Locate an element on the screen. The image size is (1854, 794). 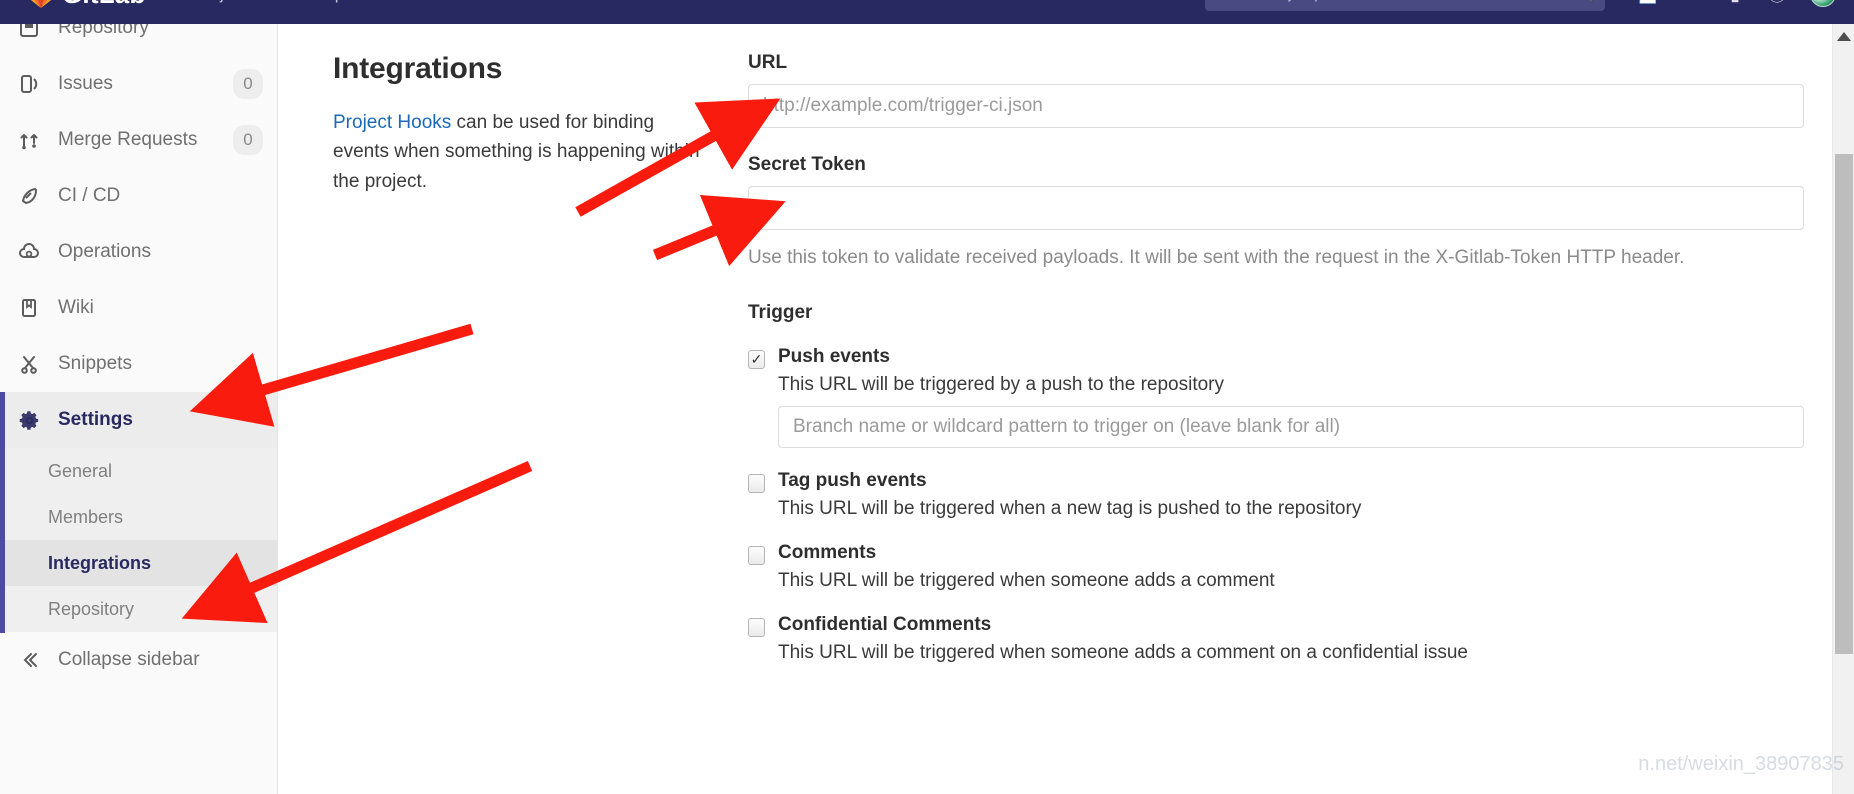
watermark: n.net/weixin_38907835 is located at coordinates (1741, 764).